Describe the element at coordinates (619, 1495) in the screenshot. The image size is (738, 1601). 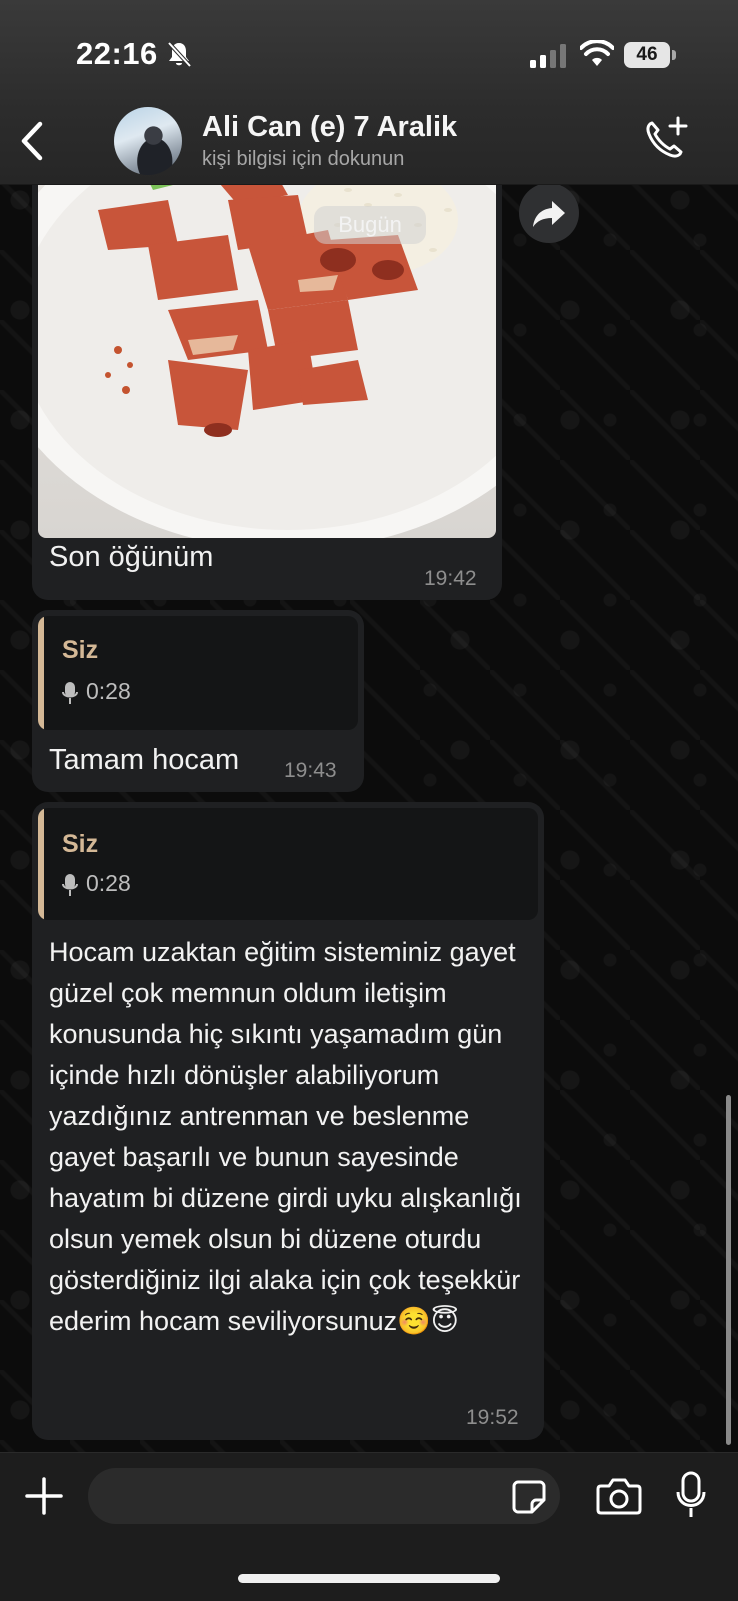
I see `camera-icon` at that location.